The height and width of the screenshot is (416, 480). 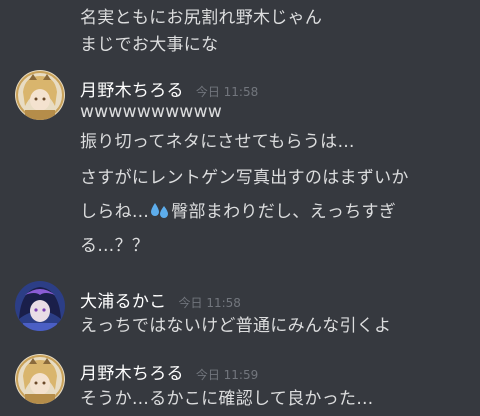 What do you see at coordinates (149, 45) in the screenshot?
I see `message-text: まじでお大事にな` at bounding box center [149, 45].